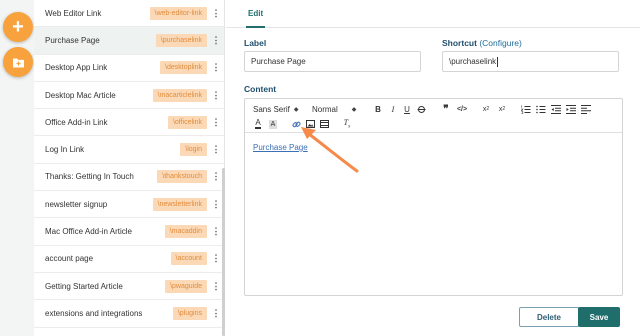 The width and height of the screenshot is (640, 336). I want to click on text-color-button: A, so click(258, 124).